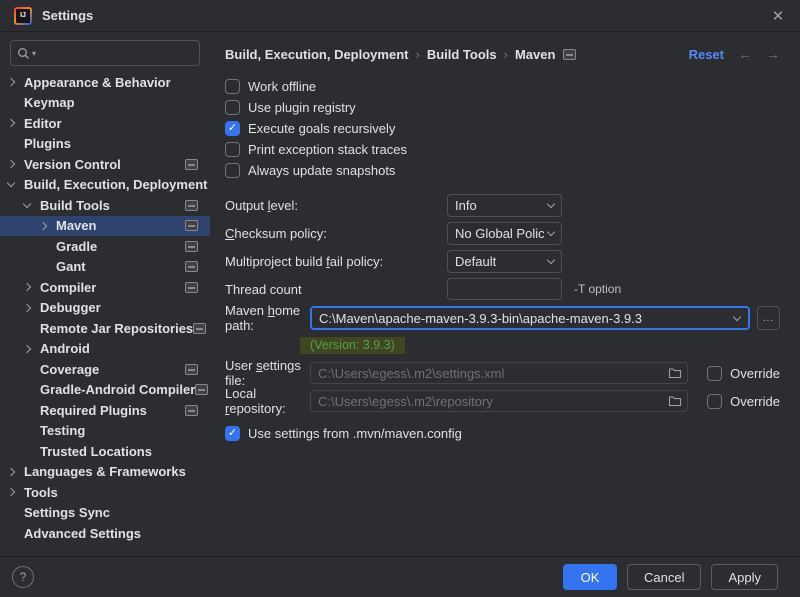 The height and width of the screenshot is (597, 800). I want to click on sidebar-item-compiler: Compiler, so click(105, 287).